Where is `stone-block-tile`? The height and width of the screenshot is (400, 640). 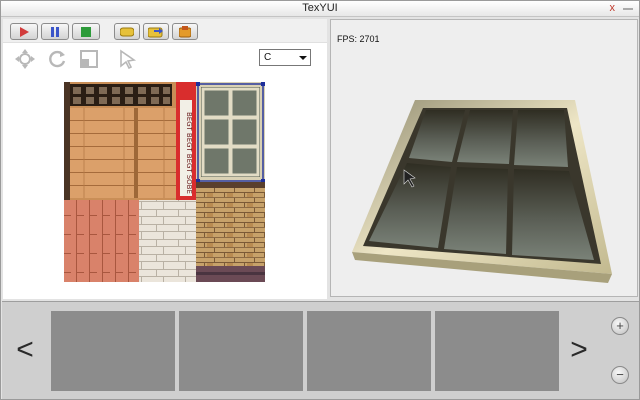 stone-block-tile is located at coordinates (167, 241).